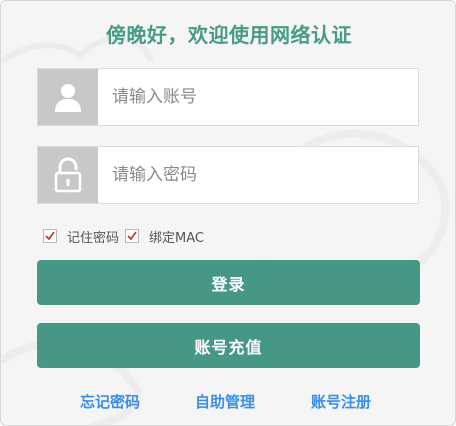  Describe the element at coordinates (225, 401) in the screenshot. I see `self-service-link: 自助管理` at that location.